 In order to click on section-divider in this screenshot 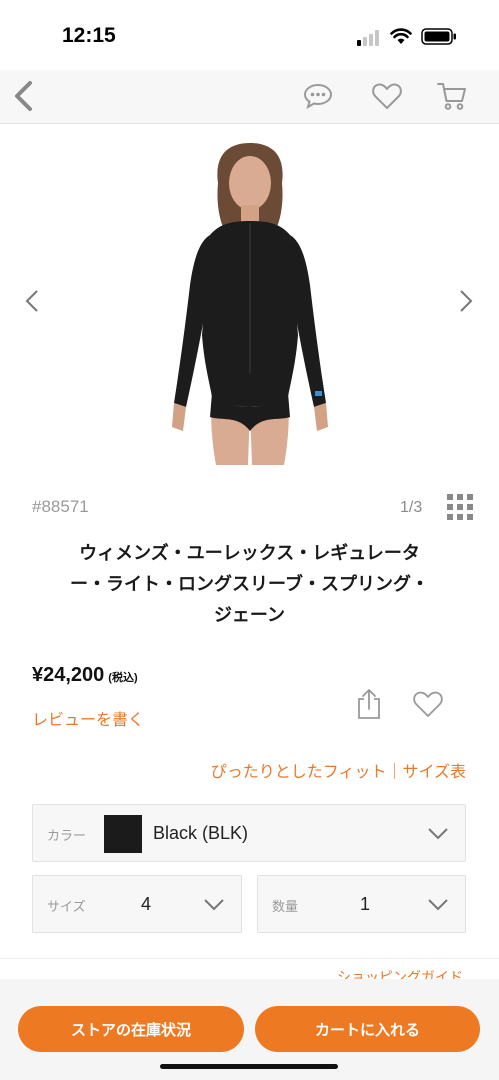, I will do `click(249, 958)`.